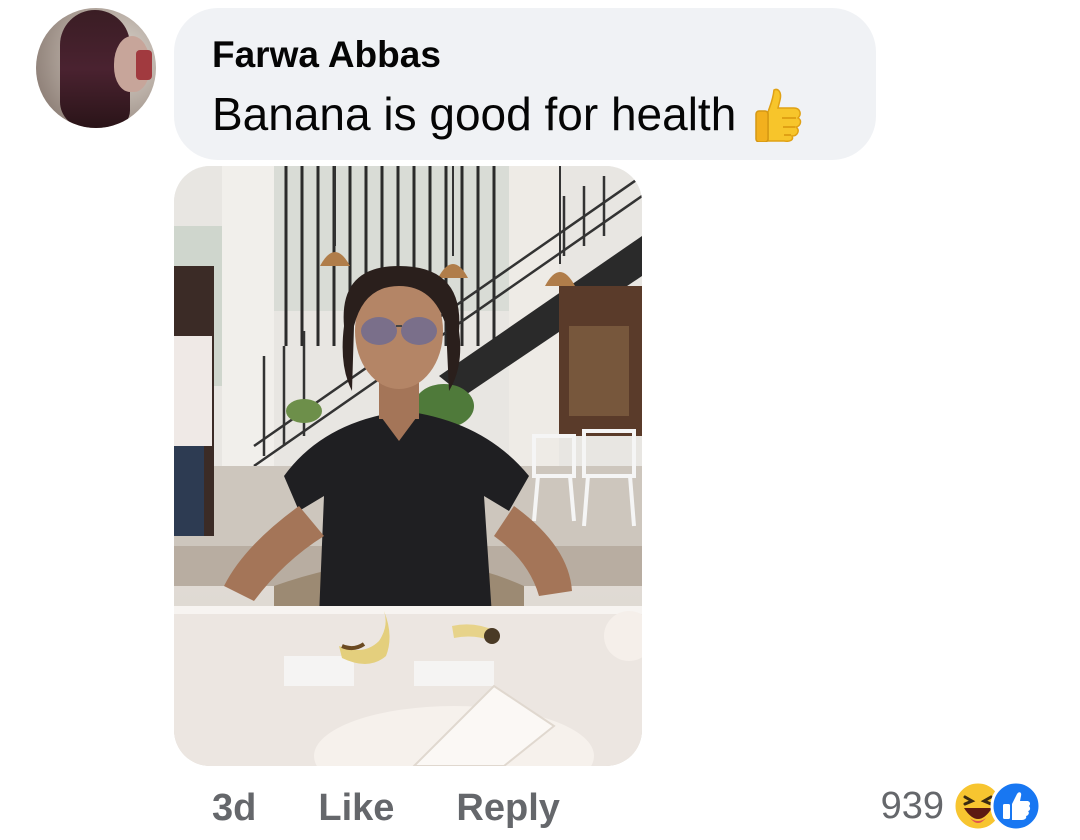  I want to click on comment-actions: 3d Like Reply, so click(386, 808).